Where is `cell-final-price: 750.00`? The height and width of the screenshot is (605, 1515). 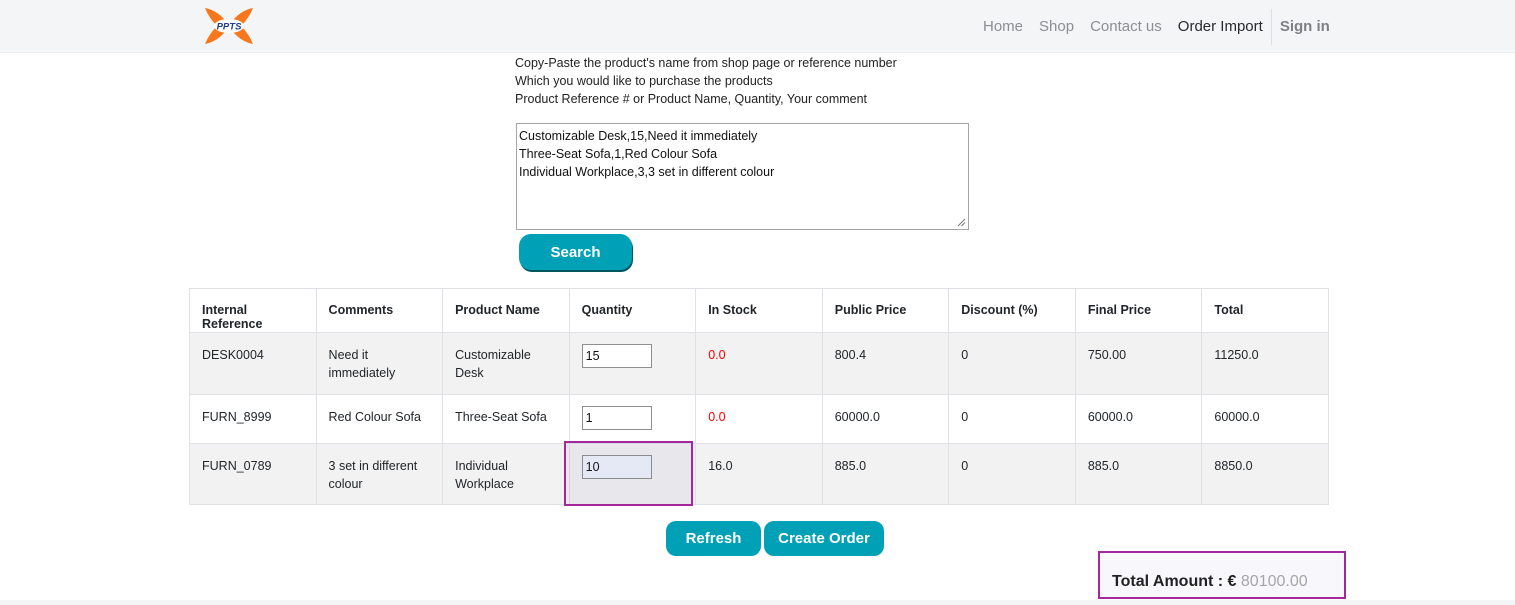 cell-final-price: 750.00 is located at coordinates (1138, 363).